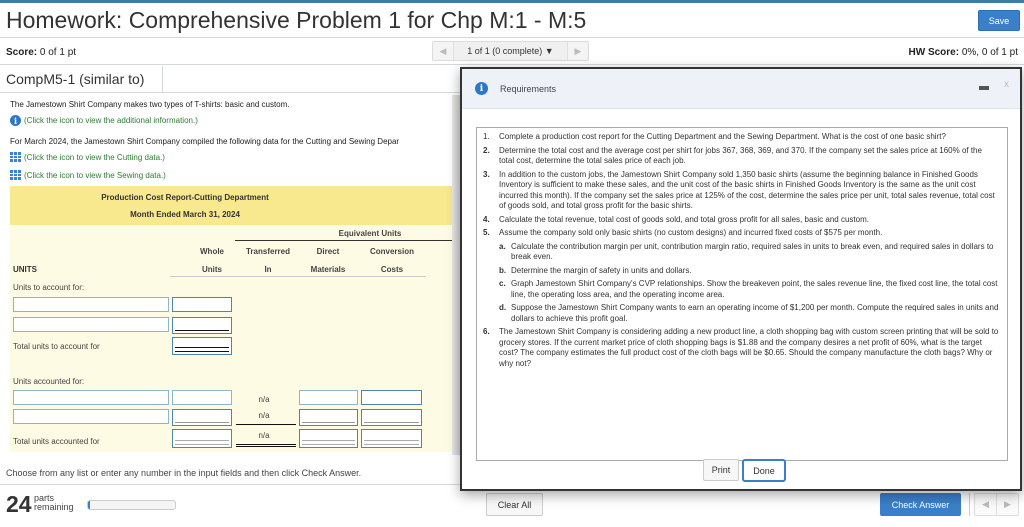 The height and width of the screenshot is (527, 1024). Describe the element at coordinates (25, 269) in the screenshot. I see `units-label: UNITS` at that location.